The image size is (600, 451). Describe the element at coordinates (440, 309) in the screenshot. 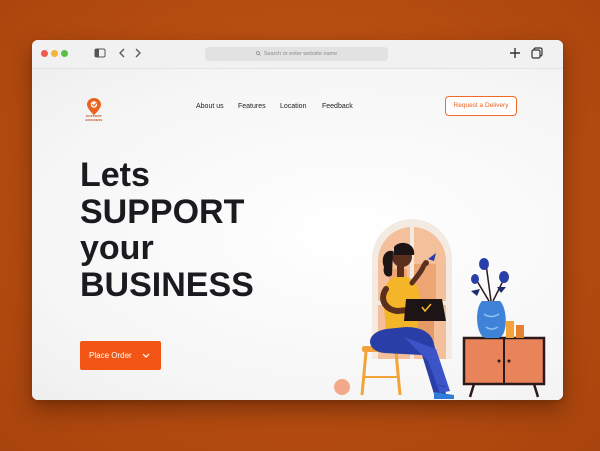

I see `hero-illustration` at that location.